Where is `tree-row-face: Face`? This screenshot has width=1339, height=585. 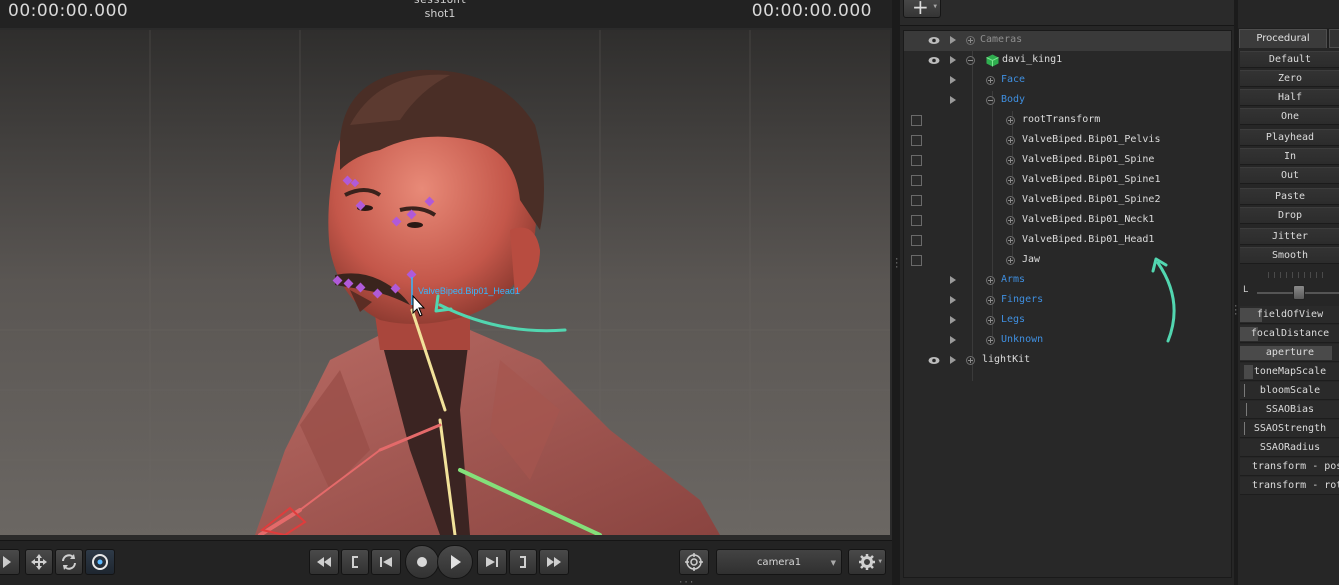
tree-row-face: Face is located at coordinates (1067, 81).